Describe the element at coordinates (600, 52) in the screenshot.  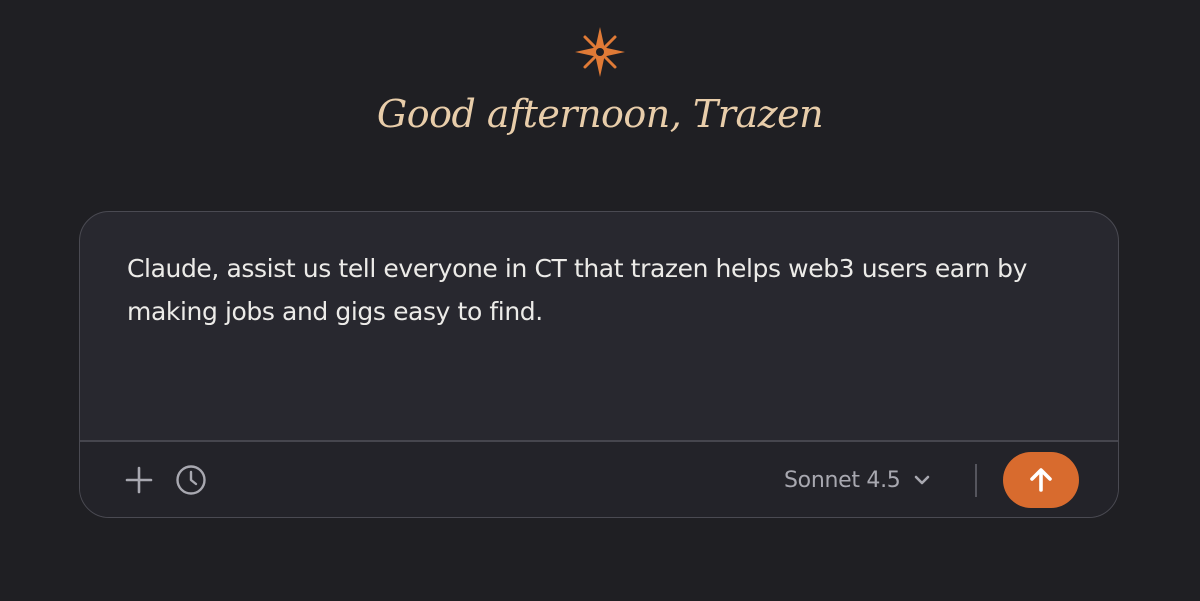
I see `claude-logo-icon` at that location.